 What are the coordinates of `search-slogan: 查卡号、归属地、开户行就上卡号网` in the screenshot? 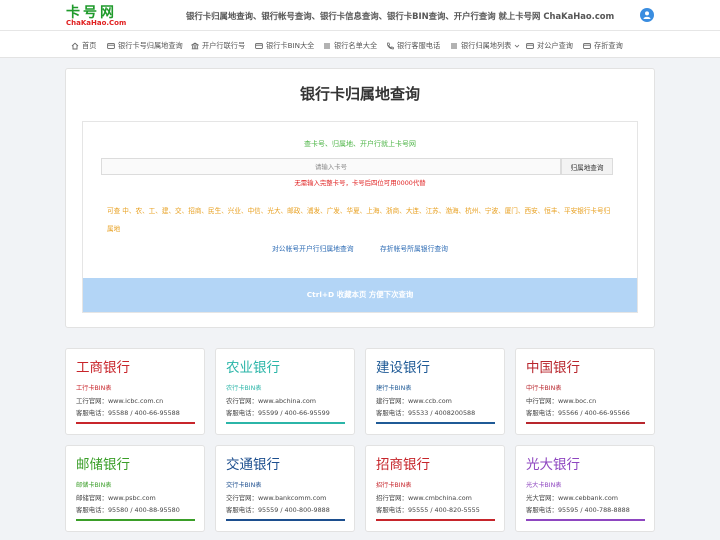 It's located at (360, 144).